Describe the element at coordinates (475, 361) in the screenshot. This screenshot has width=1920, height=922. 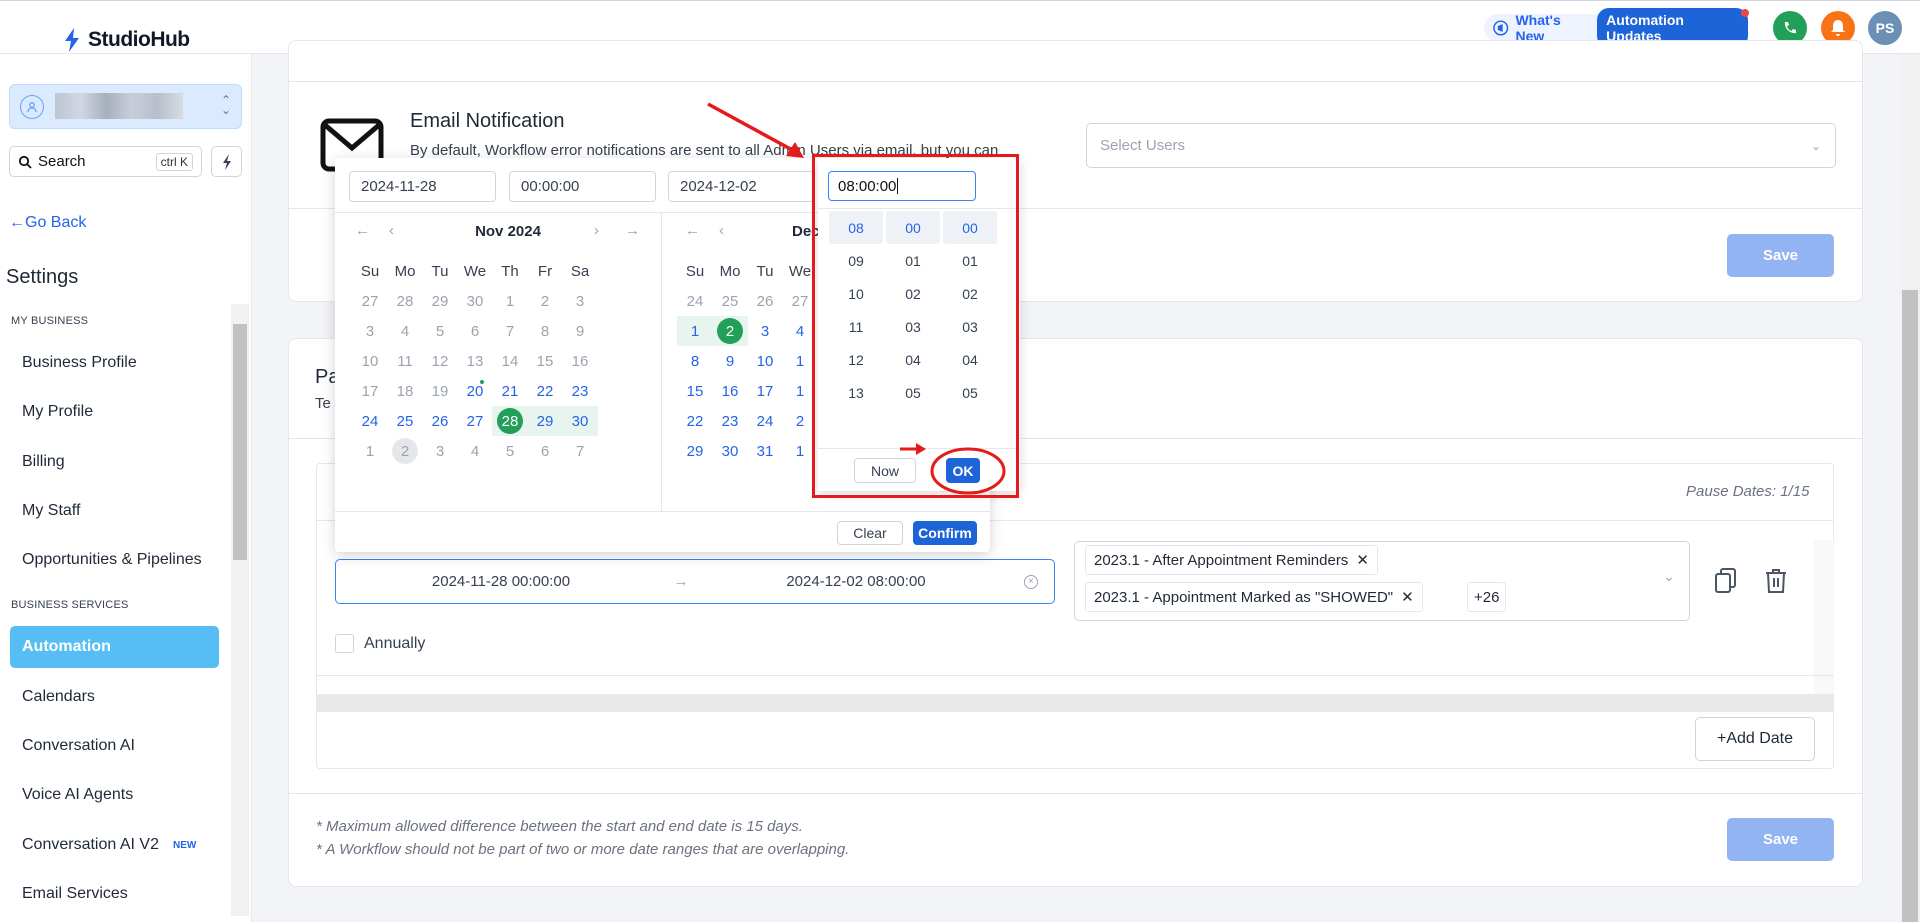
I see `calendar-day: 13` at that location.